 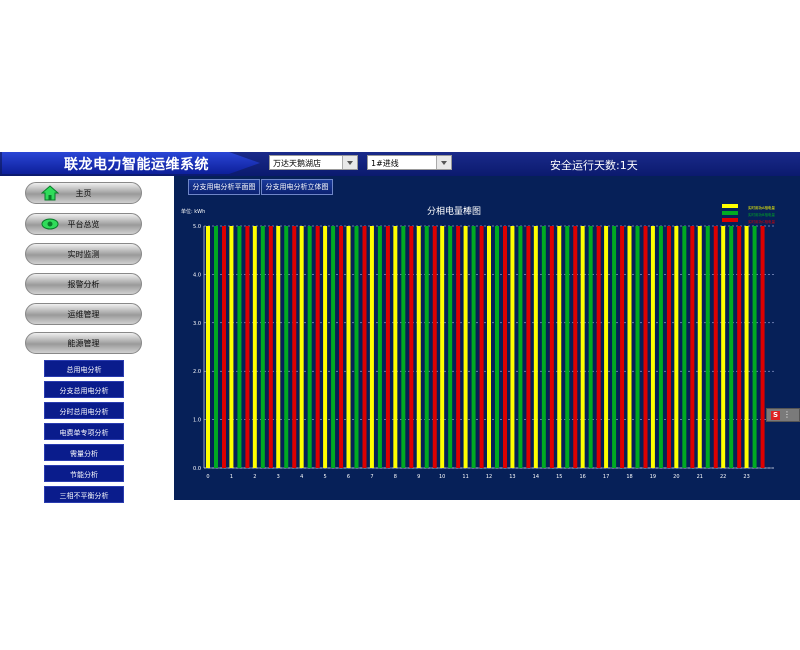 I want to click on menu-item-label: 运维管理, so click(x=83, y=314).